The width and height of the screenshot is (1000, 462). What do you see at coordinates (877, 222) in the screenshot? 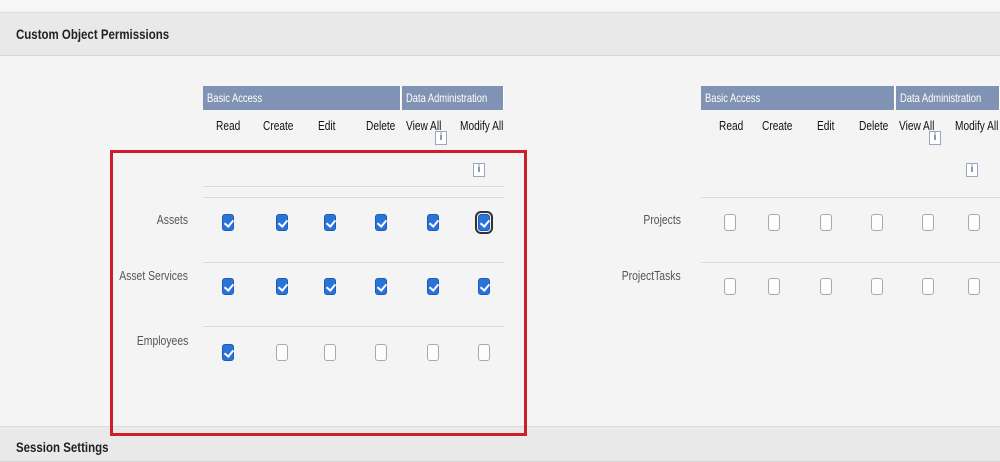
I see `checkbox-projects-delete` at bounding box center [877, 222].